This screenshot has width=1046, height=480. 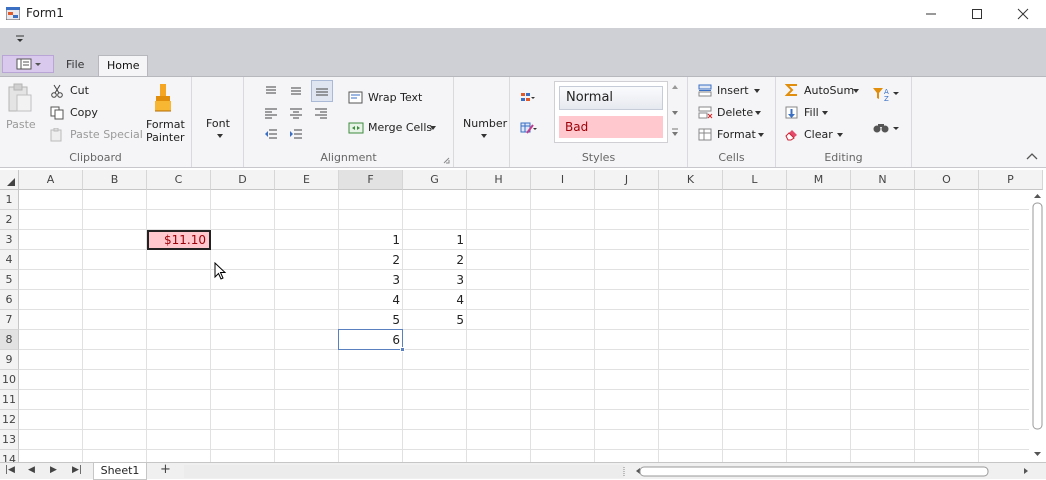 What do you see at coordinates (834, 471) in the screenshot?
I see `horizontal-scrollbar` at bounding box center [834, 471].